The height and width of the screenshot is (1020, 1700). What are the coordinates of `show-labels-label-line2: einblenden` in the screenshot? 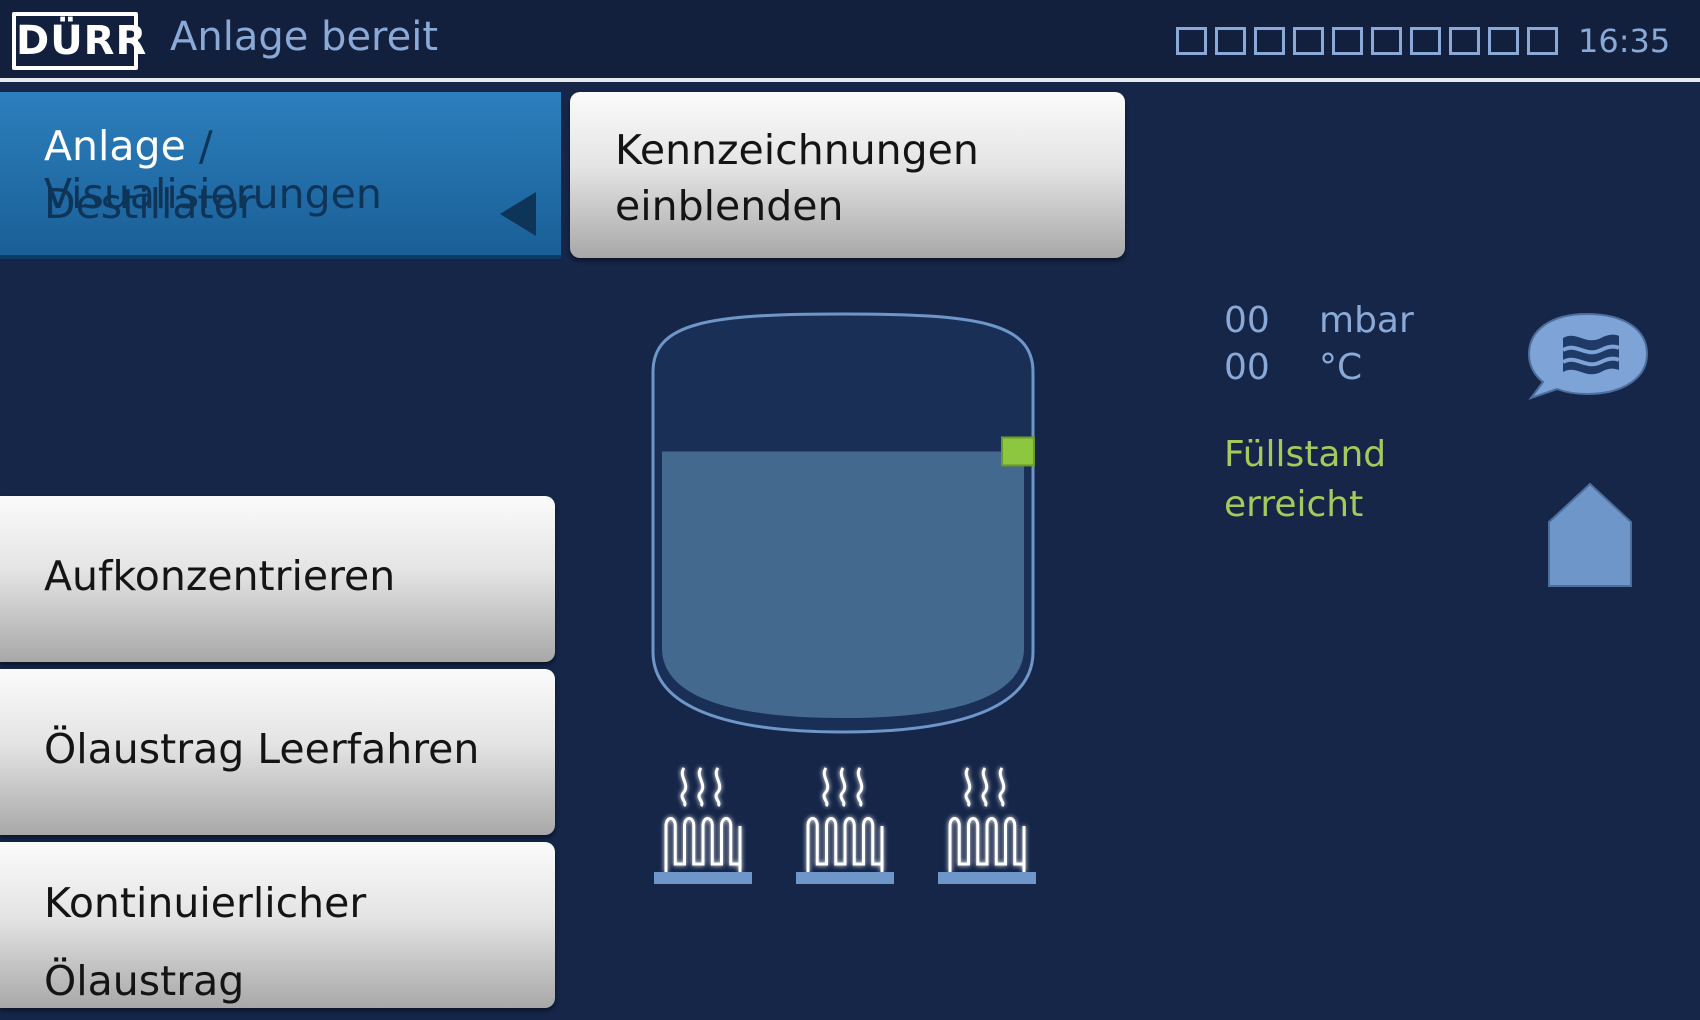 It's located at (729, 206).